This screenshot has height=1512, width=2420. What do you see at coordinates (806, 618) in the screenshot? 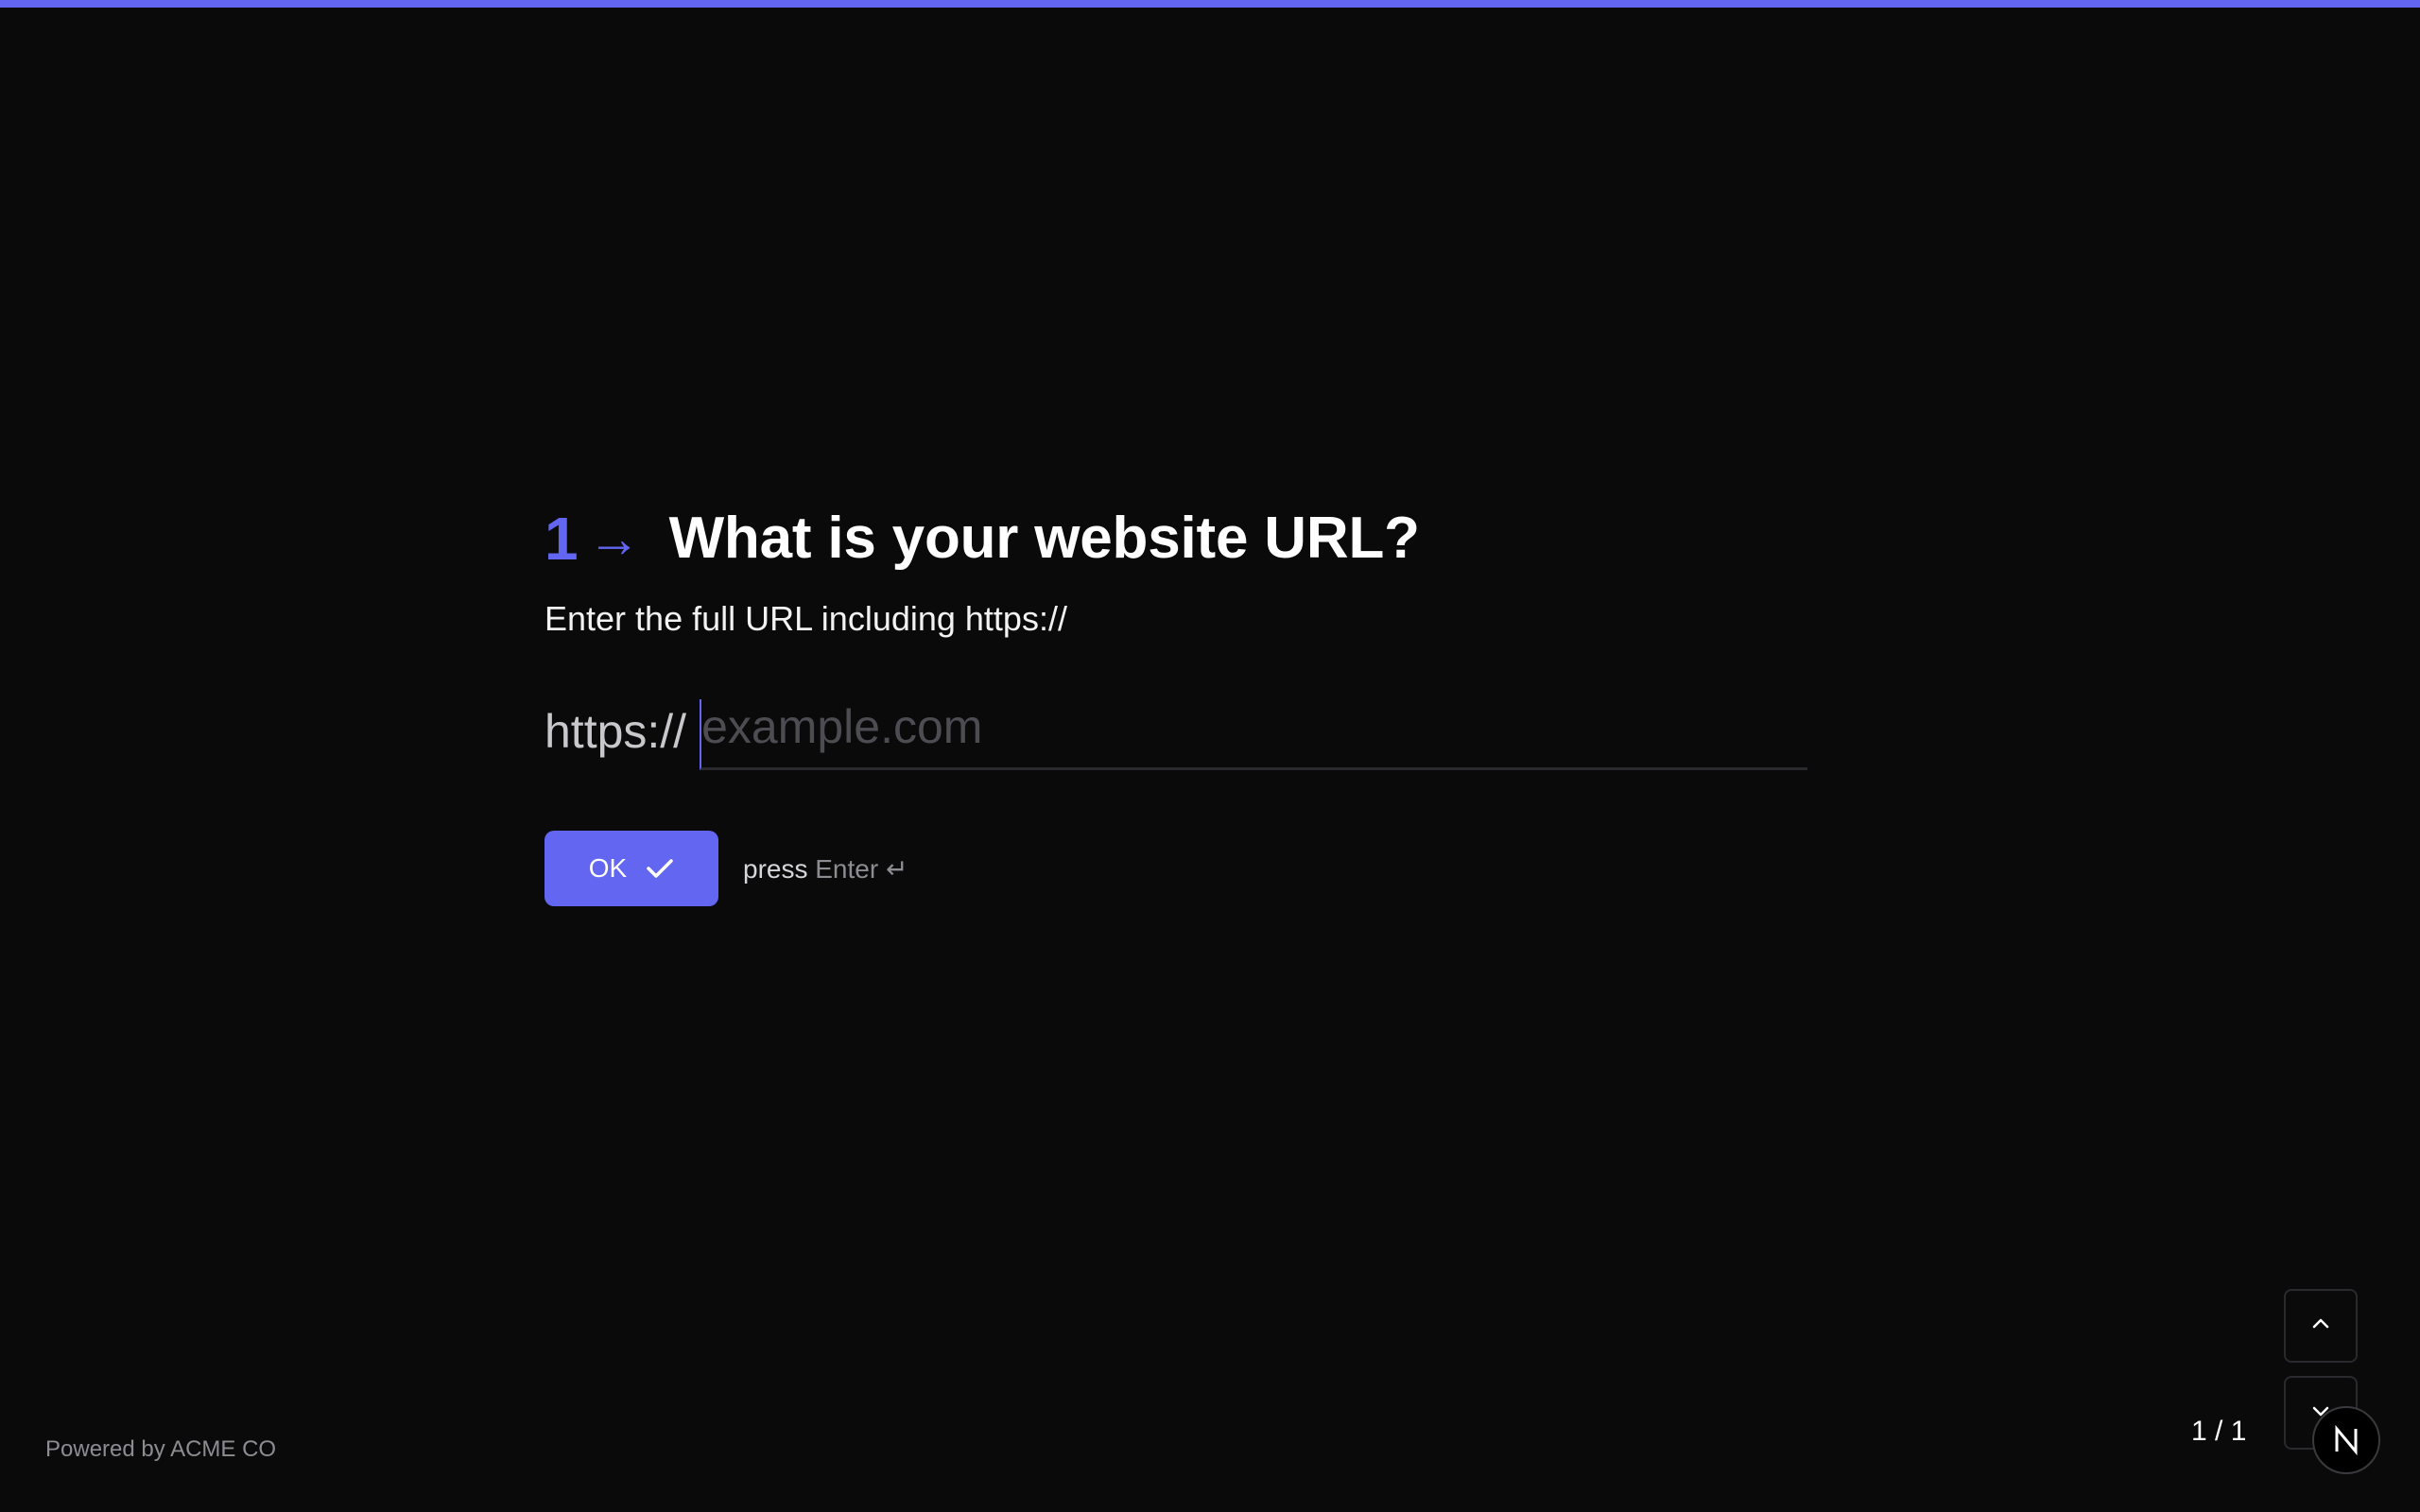
I see `question-subtitle: Enter the full URL including https://` at bounding box center [806, 618].